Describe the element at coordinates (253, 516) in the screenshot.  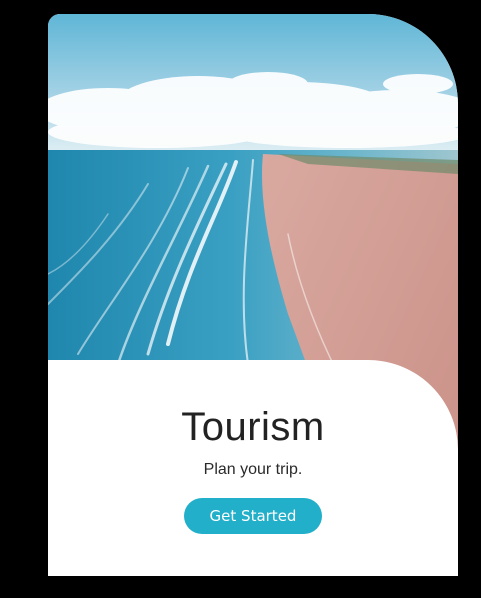
I see `get-started-button: Get Started` at that location.